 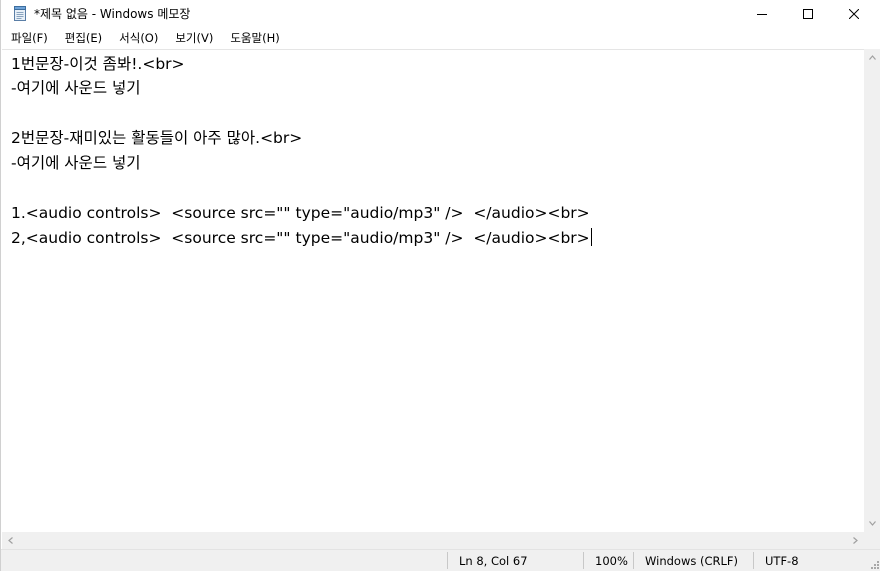 What do you see at coordinates (692, 561) in the screenshot?
I see `line-ending: Windows (CRLF)` at bounding box center [692, 561].